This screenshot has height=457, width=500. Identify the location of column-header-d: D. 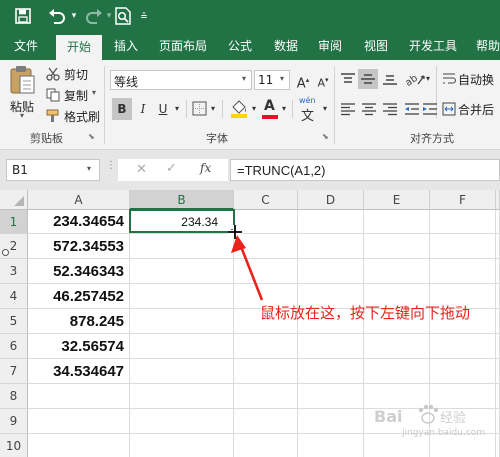
(331, 200).